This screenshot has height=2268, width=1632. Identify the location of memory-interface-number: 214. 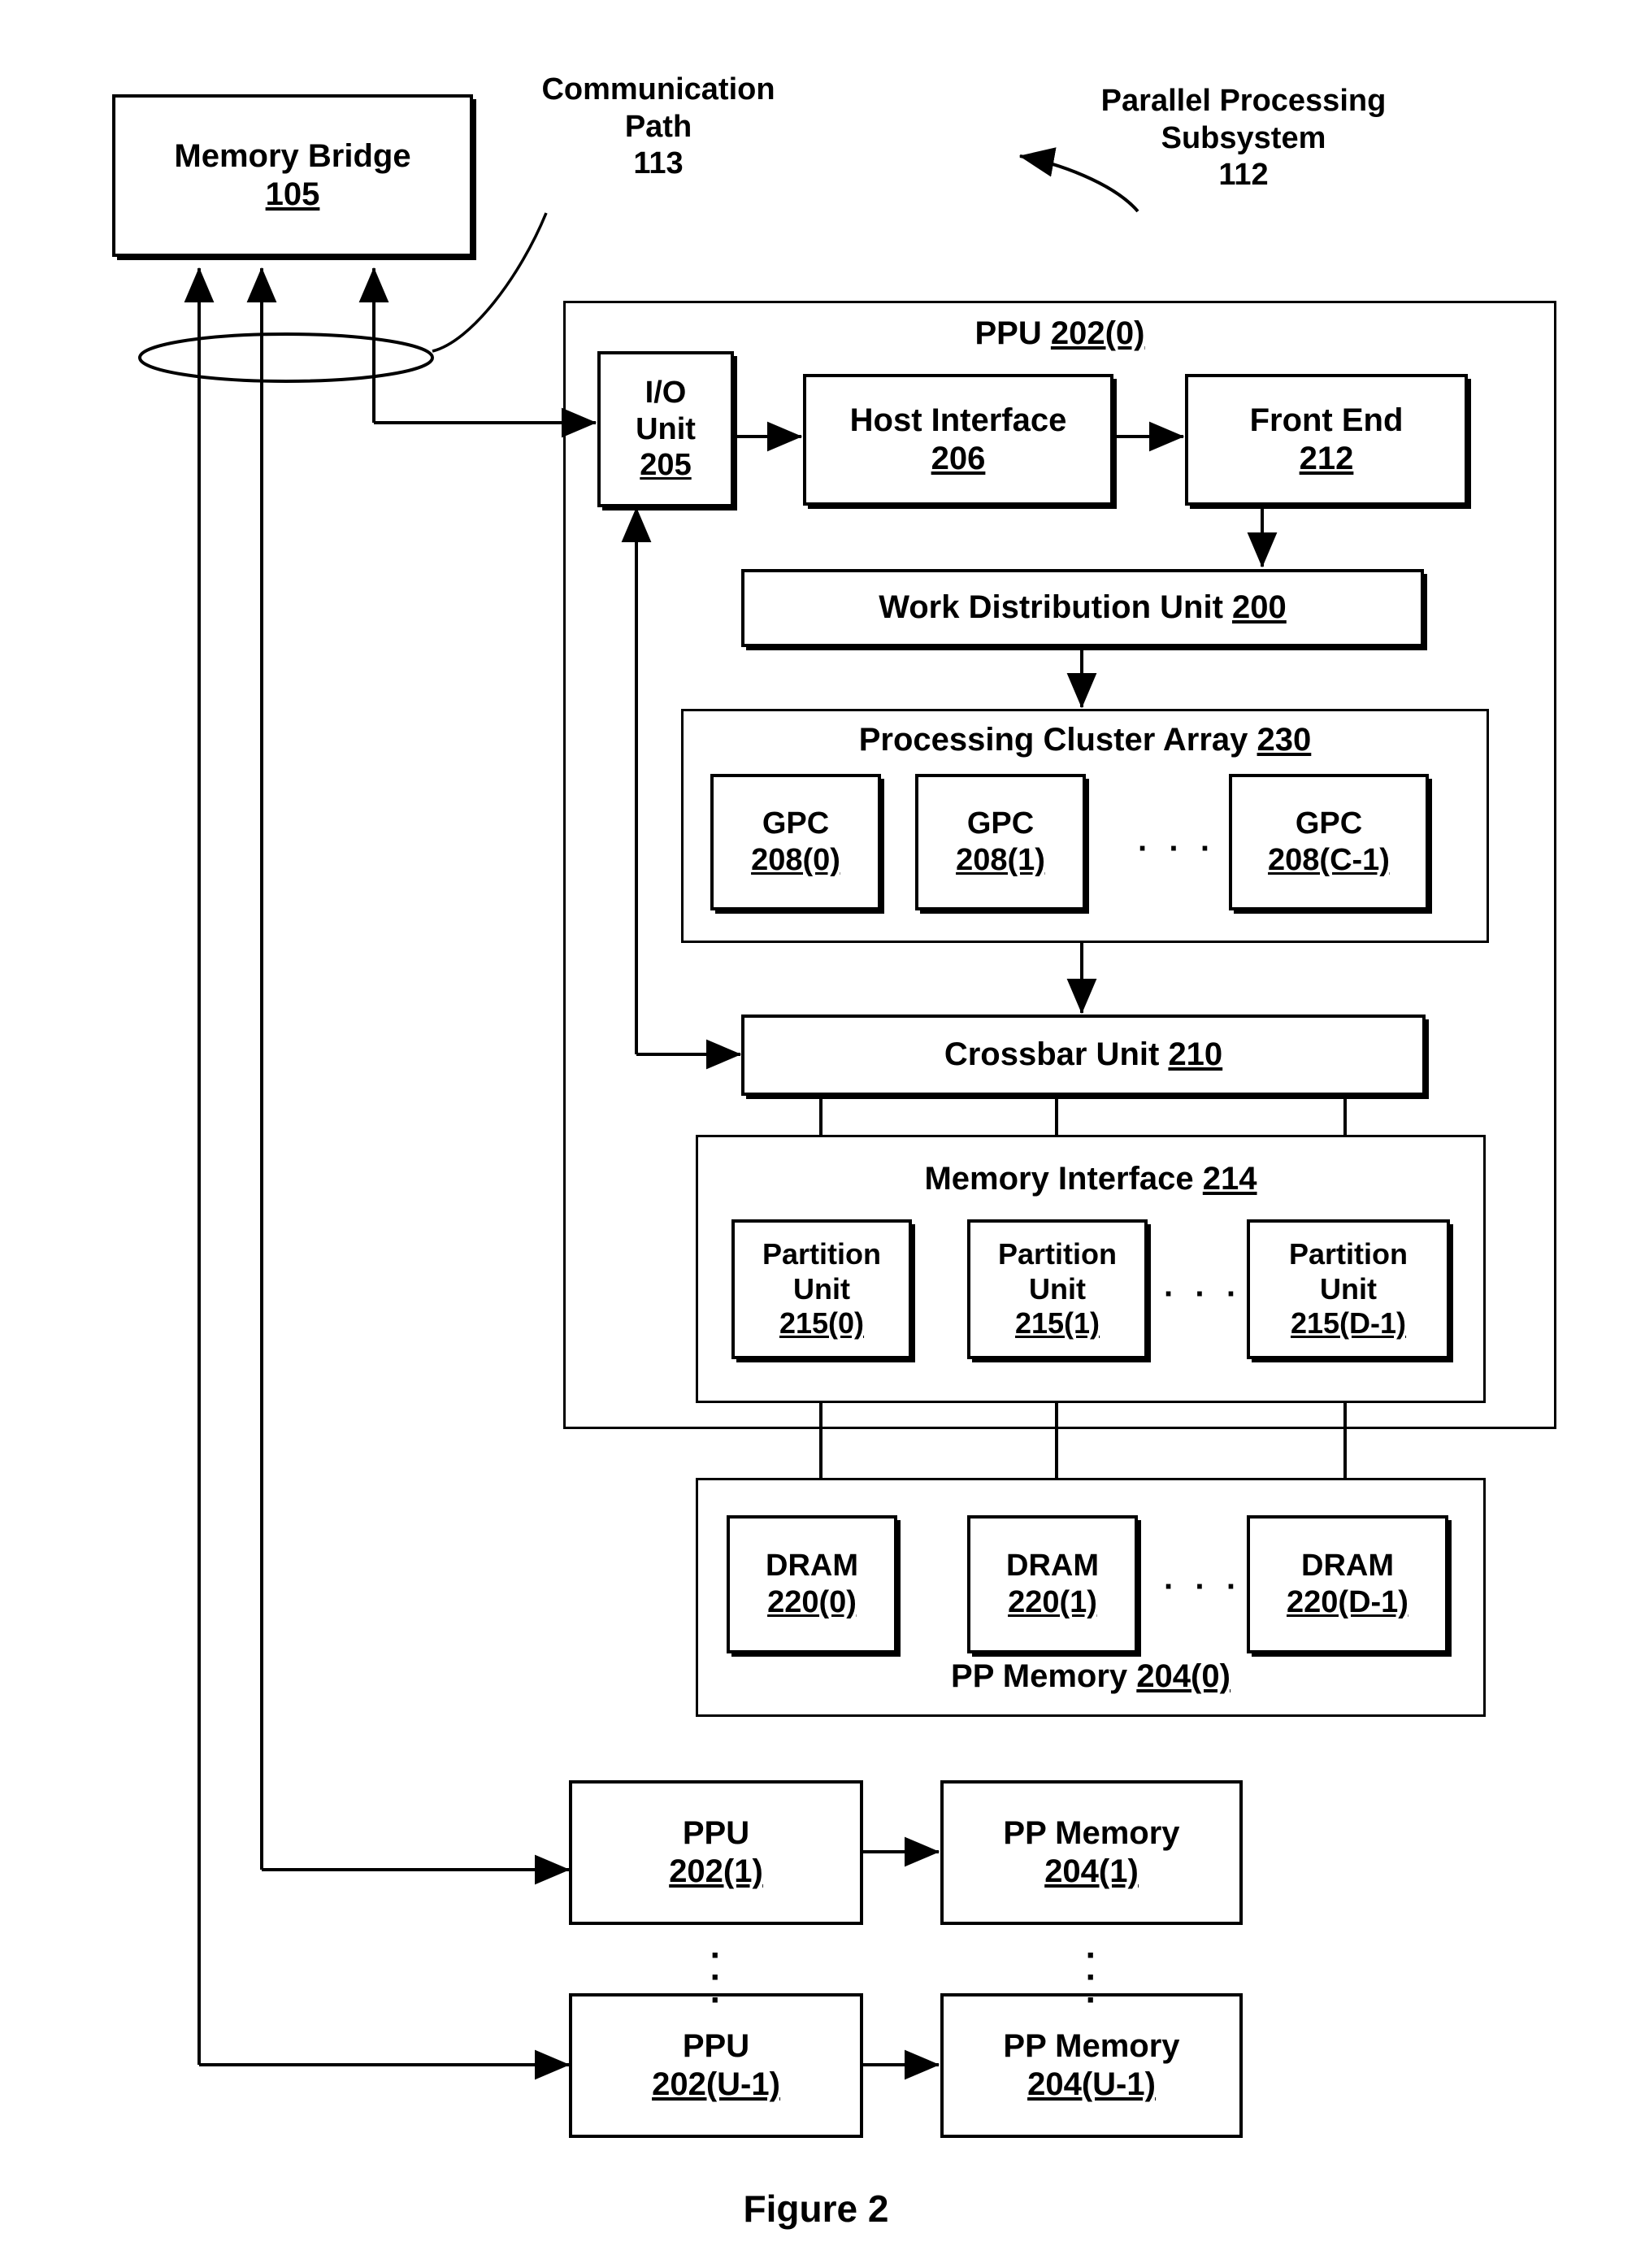
(1230, 1179).